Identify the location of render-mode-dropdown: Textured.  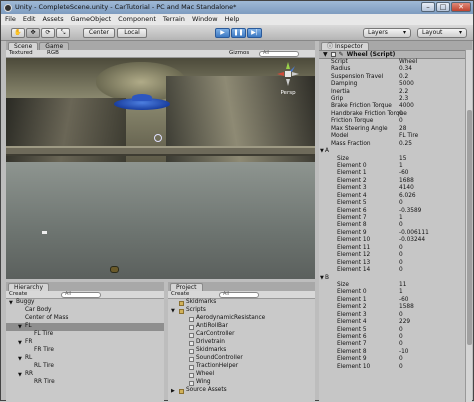
(26, 53).